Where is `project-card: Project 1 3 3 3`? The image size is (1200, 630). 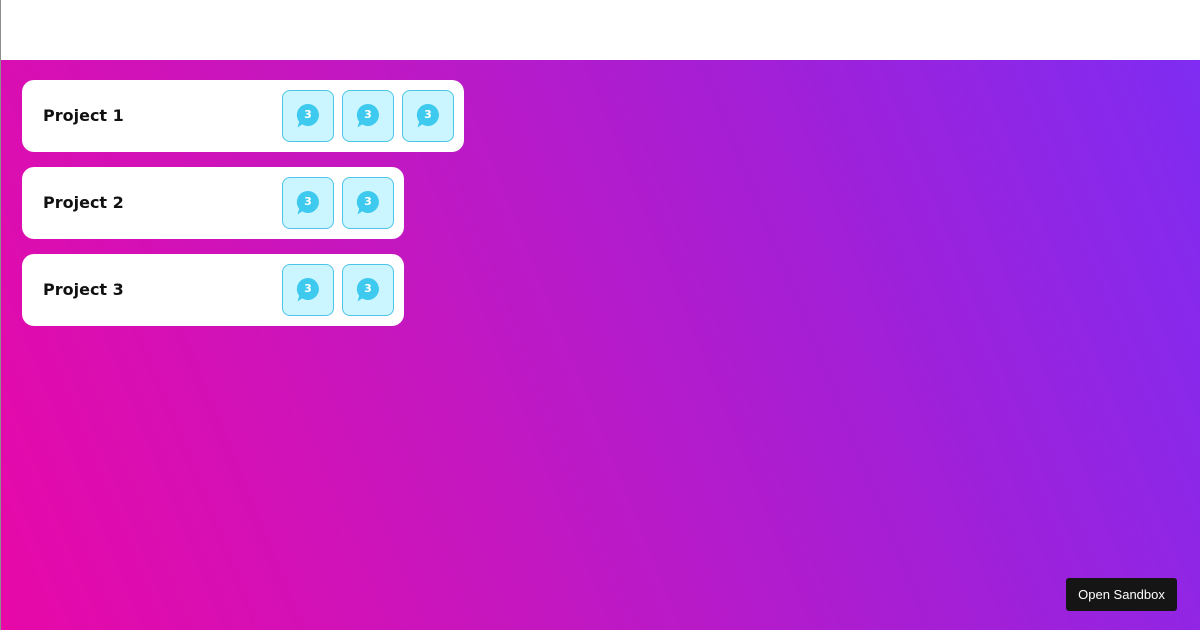
project-card: Project 1 3 3 3 is located at coordinates (243, 116).